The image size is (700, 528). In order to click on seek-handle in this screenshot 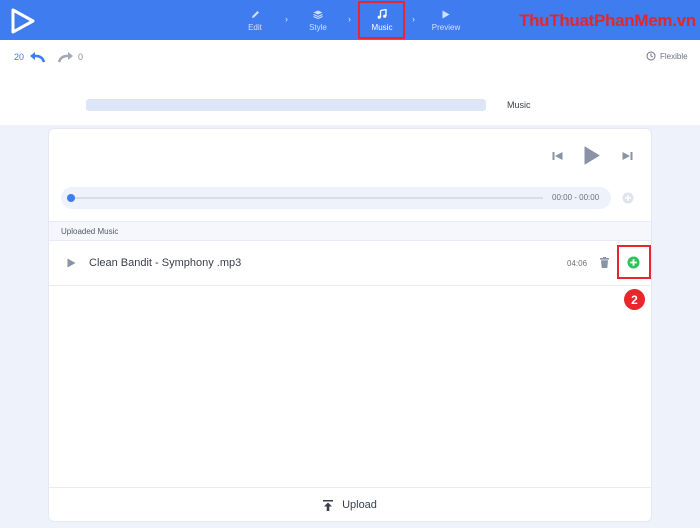, I will do `click(71, 198)`.